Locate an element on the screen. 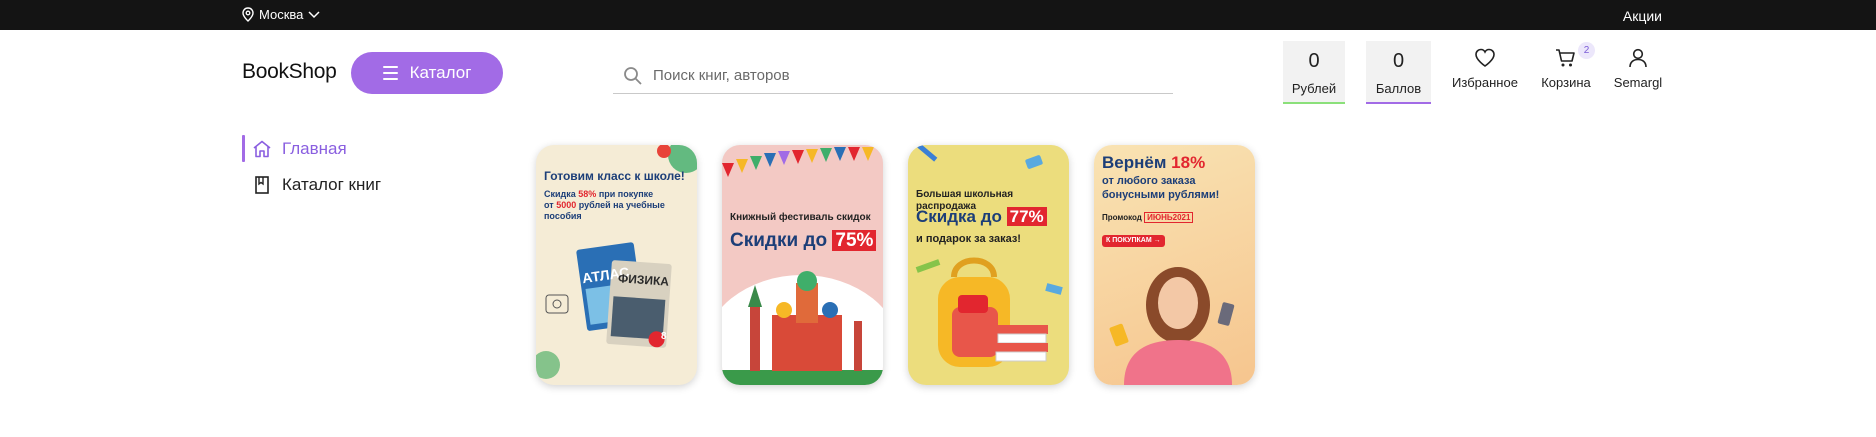 The height and width of the screenshot is (437, 1876). banner-percent: 58% is located at coordinates (587, 194).